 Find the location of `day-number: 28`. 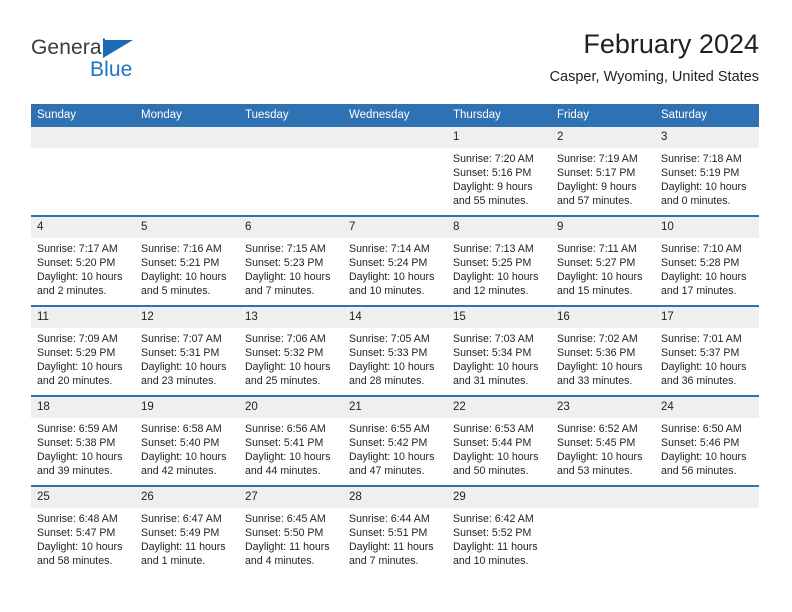

day-number: 28 is located at coordinates (395, 497).